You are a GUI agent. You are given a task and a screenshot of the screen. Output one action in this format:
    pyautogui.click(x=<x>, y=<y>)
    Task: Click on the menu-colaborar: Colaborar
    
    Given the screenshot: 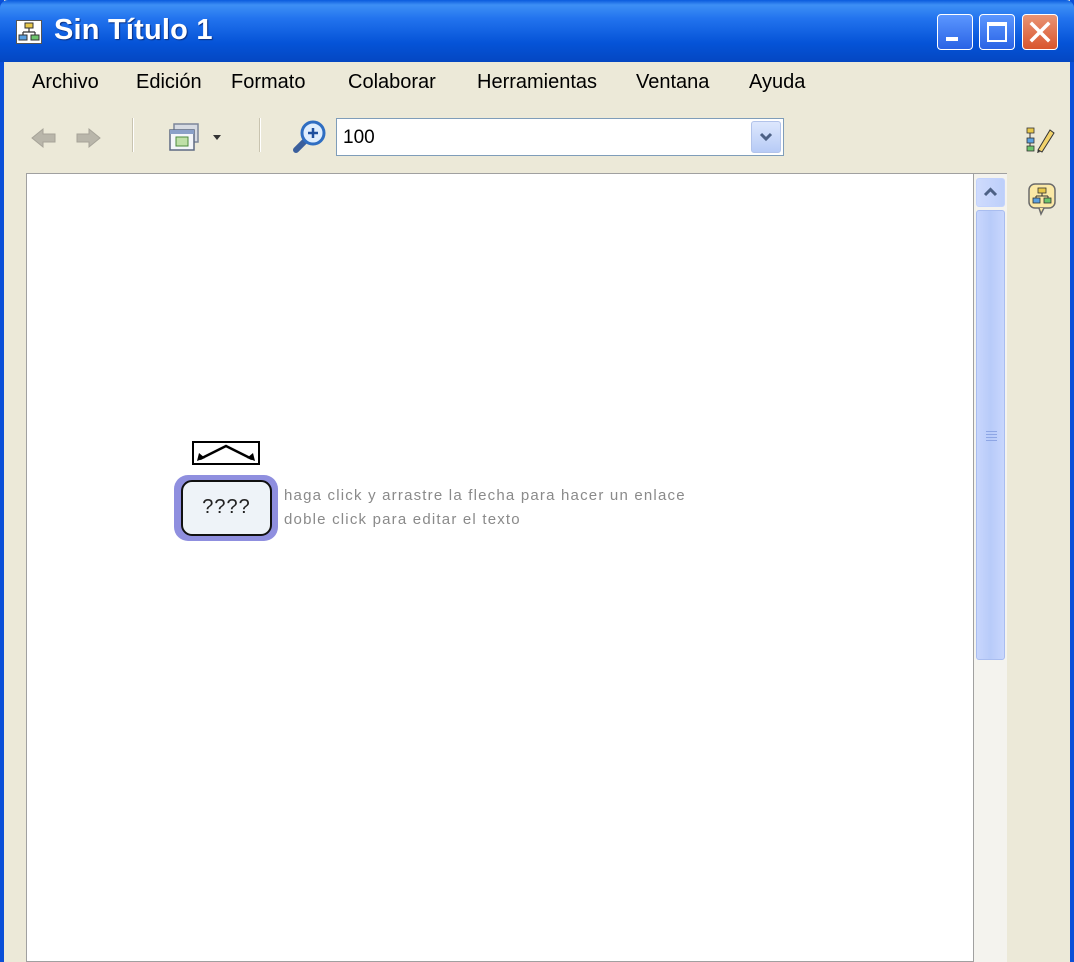 What is the action you would take?
    pyautogui.click(x=392, y=82)
    